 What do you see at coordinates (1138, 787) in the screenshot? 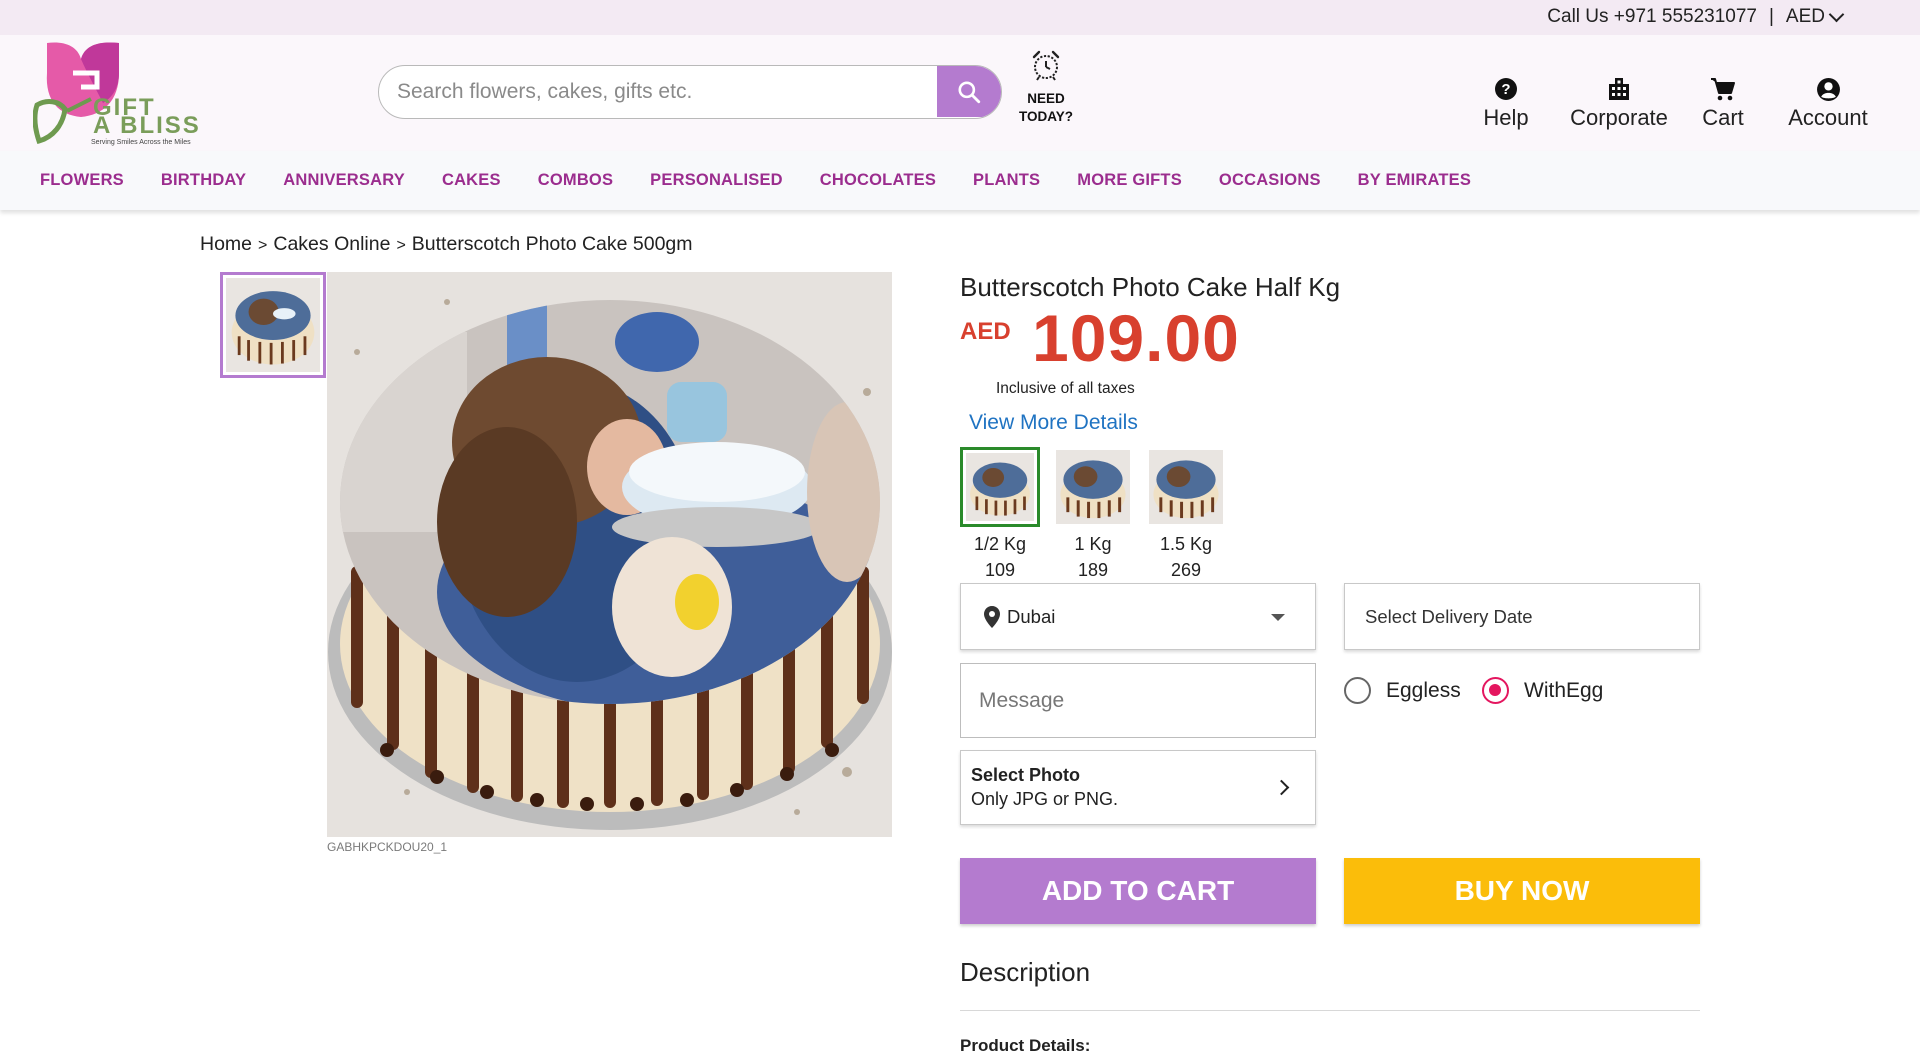
I see `select-photo-button: Select Photo Only JPG or PNG.` at bounding box center [1138, 787].